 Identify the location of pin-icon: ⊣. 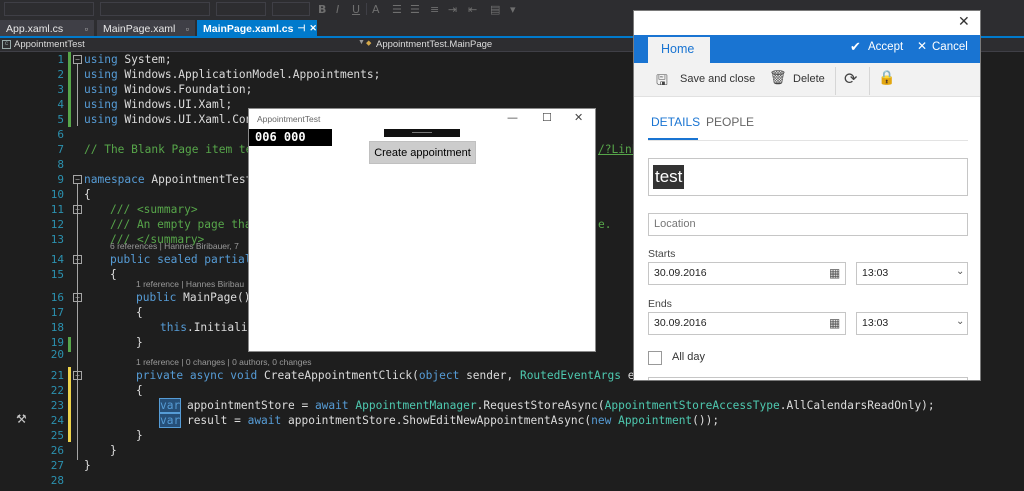
(301, 28).